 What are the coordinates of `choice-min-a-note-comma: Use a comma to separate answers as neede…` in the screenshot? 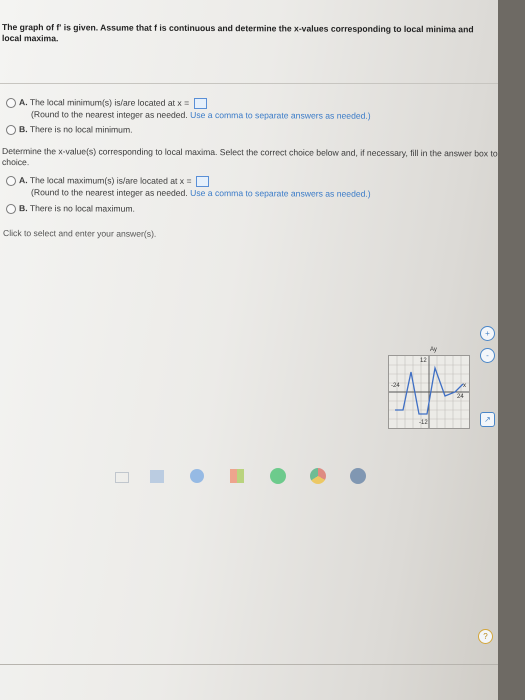 It's located at (280, 115).